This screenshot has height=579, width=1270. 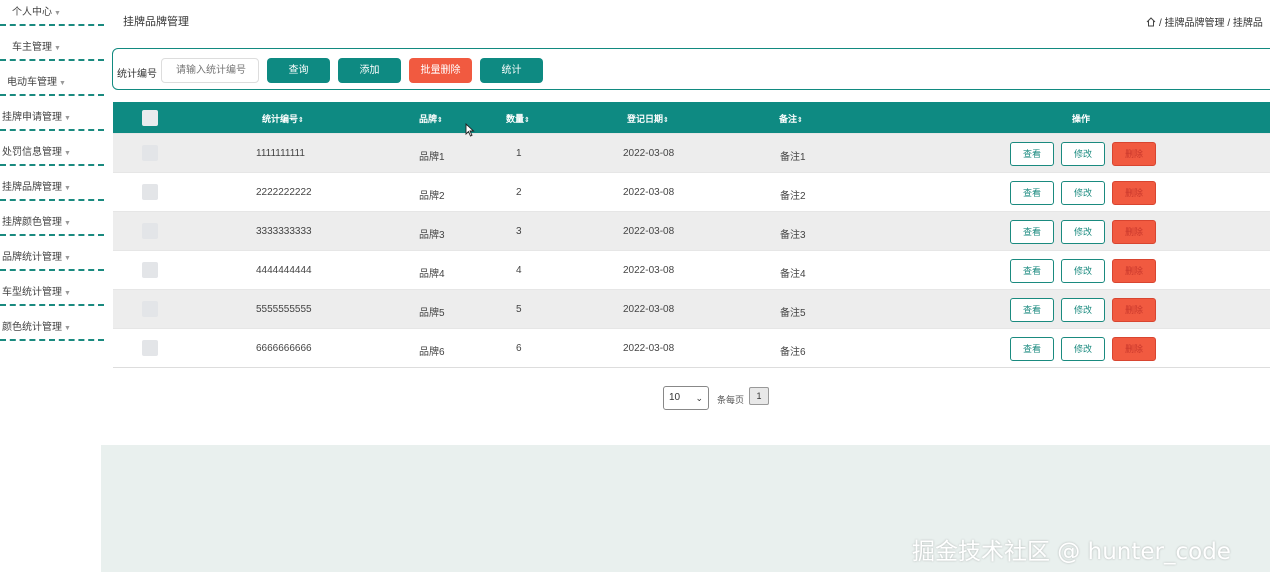 What do you see at coordinates (440, 70) in the screenshot?
I see `batch-delete-button: 批量删除` at bounding box center [440, 70].